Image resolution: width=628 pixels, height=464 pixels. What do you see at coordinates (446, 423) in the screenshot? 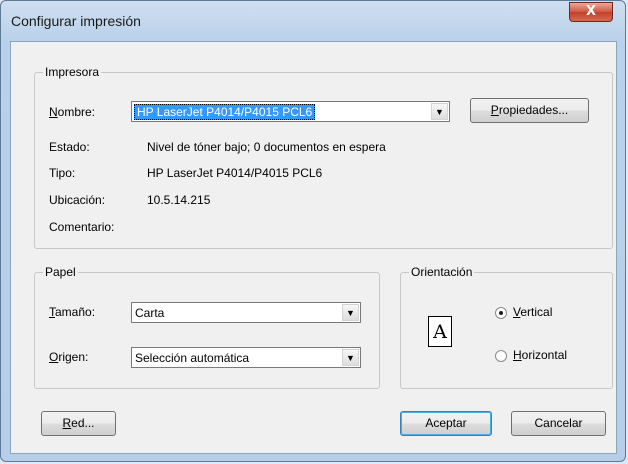
I see `ok-button: Aceptar` at bounding box center [446, 423].